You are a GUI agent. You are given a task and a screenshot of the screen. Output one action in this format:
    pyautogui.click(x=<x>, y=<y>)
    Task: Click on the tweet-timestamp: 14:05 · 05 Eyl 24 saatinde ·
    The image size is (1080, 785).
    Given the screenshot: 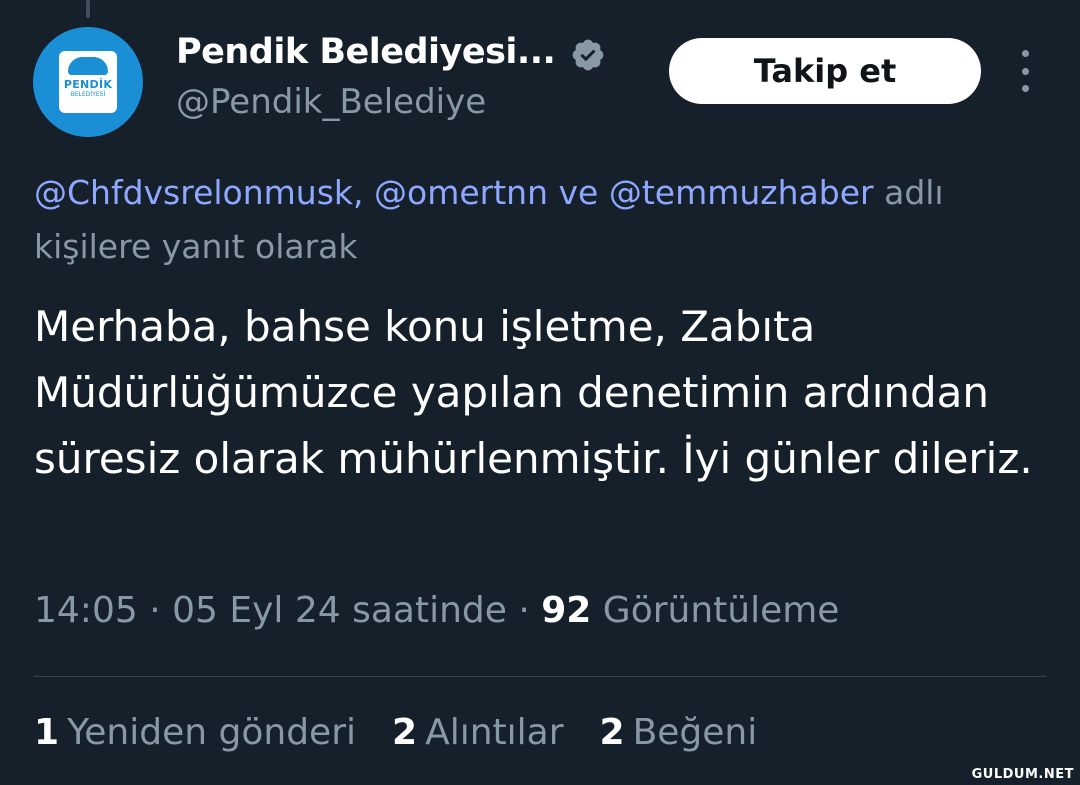 What is the action you would take?
    pyautogui.click(x=282, y=610)
    